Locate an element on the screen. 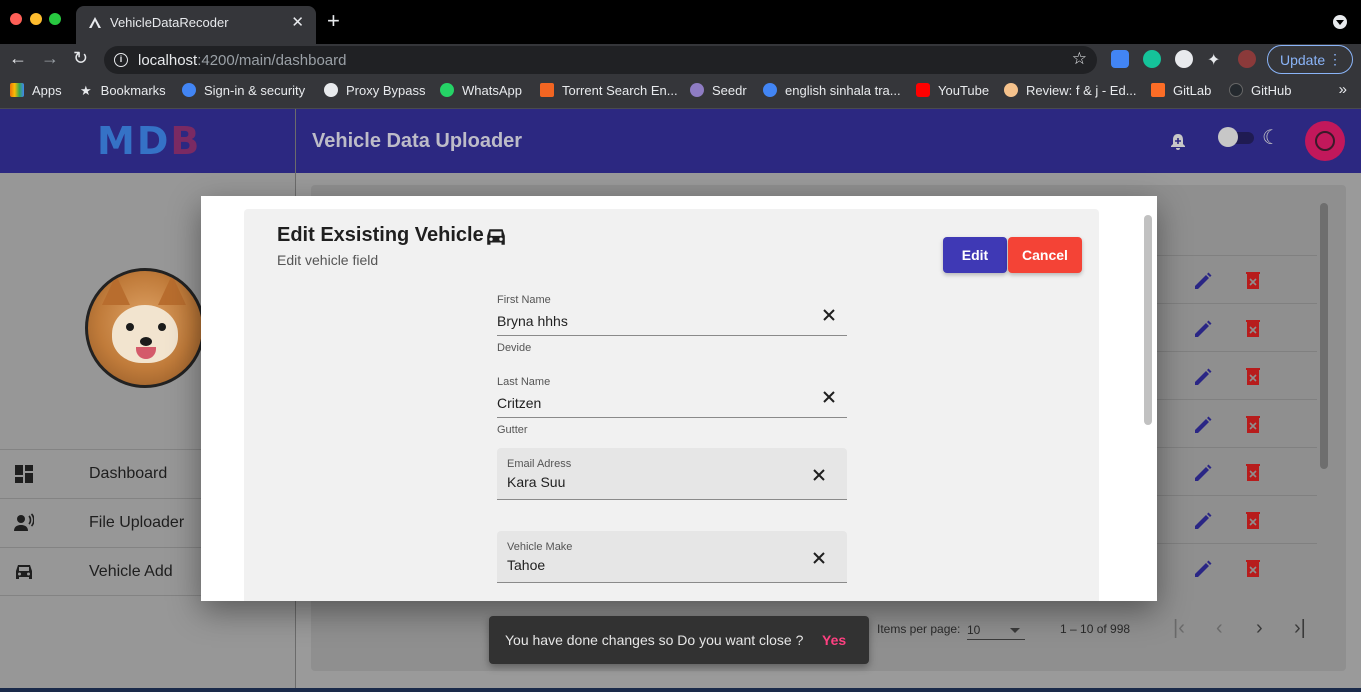 The height and width of the screenshot is (692, 1361). bookmark-seedr: Seedr is located at coordinates (718, 90).